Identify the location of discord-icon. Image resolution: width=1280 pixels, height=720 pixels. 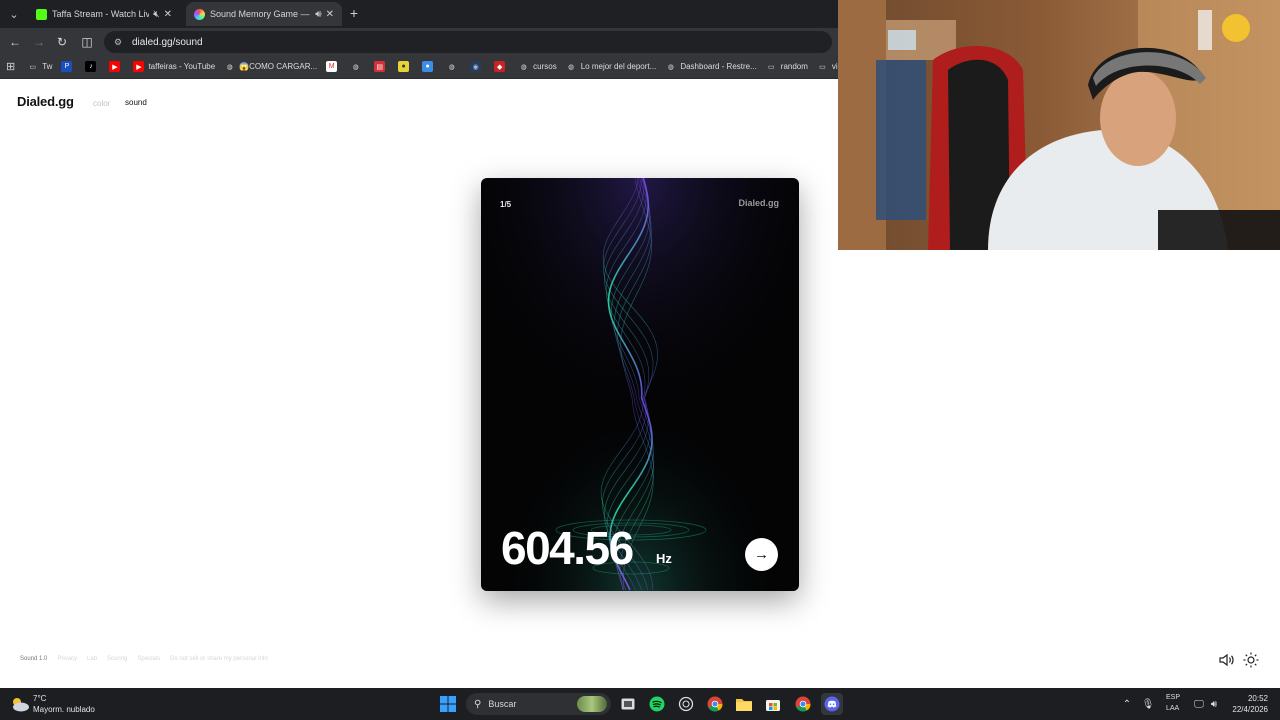
(832, 704).